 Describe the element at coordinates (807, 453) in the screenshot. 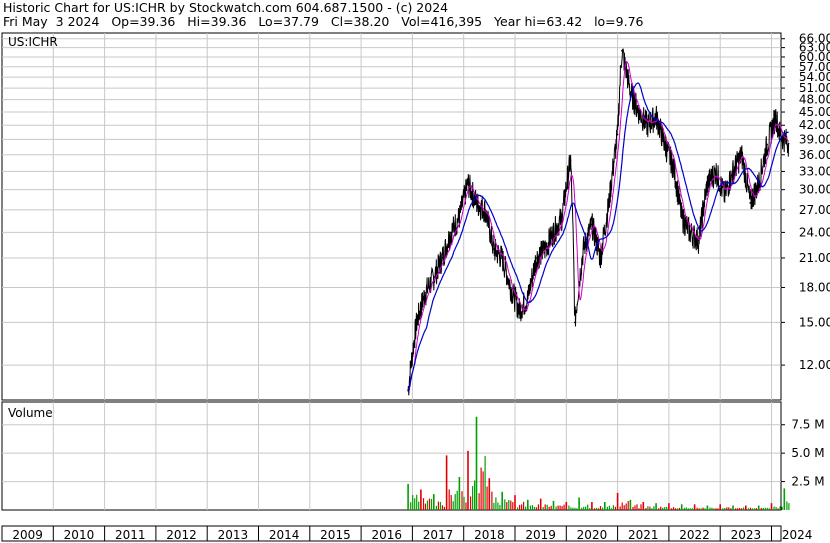

I see `volume-tick-label: 5.0 M` at that location.